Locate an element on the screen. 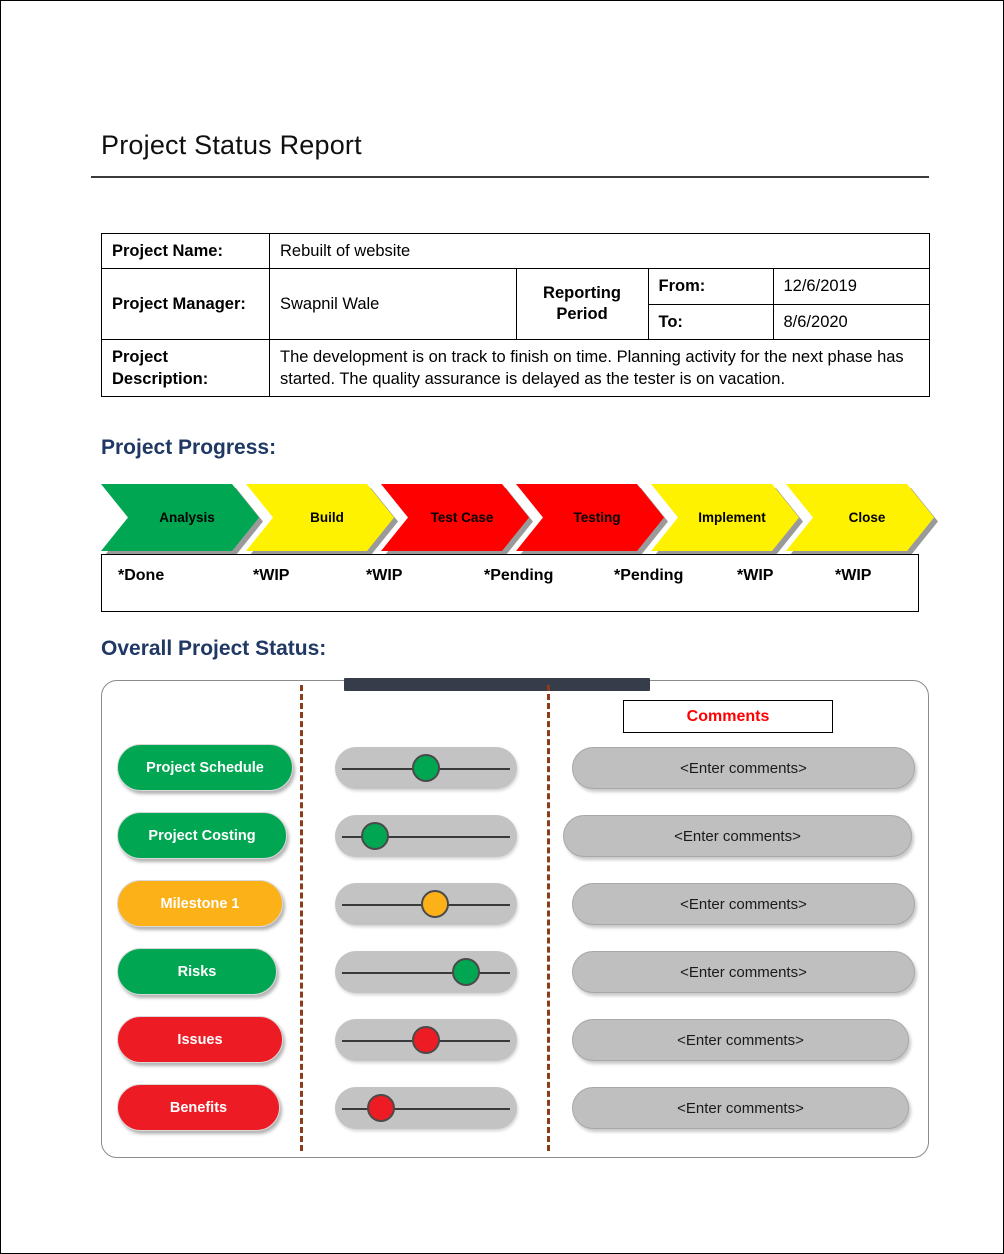  status-row: Benefits <Enter comments> is located at coordinates (515, 1112).